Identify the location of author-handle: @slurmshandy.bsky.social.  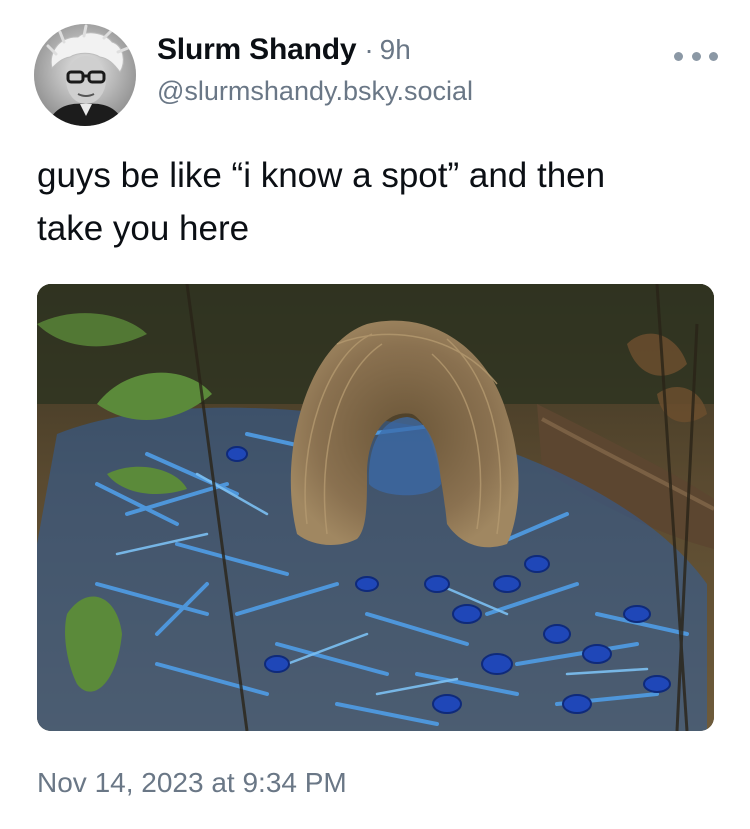
(315, 91).